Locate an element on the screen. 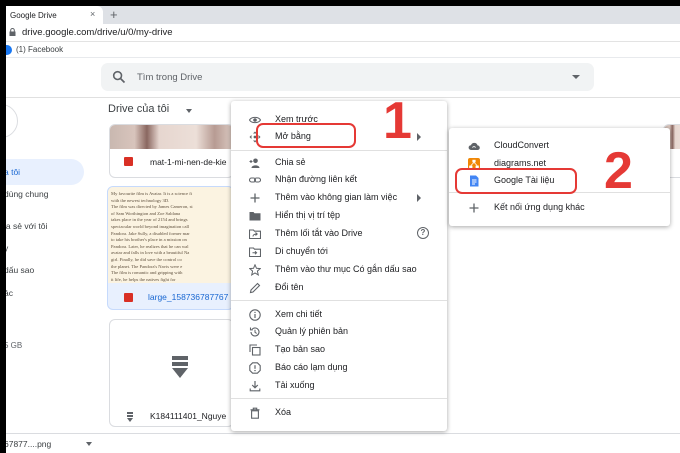 Image resolution: width=680 pixels, height=453 pixels. sidebar-item-shared-drives: dùng chung is located at coordinates (27, 194).